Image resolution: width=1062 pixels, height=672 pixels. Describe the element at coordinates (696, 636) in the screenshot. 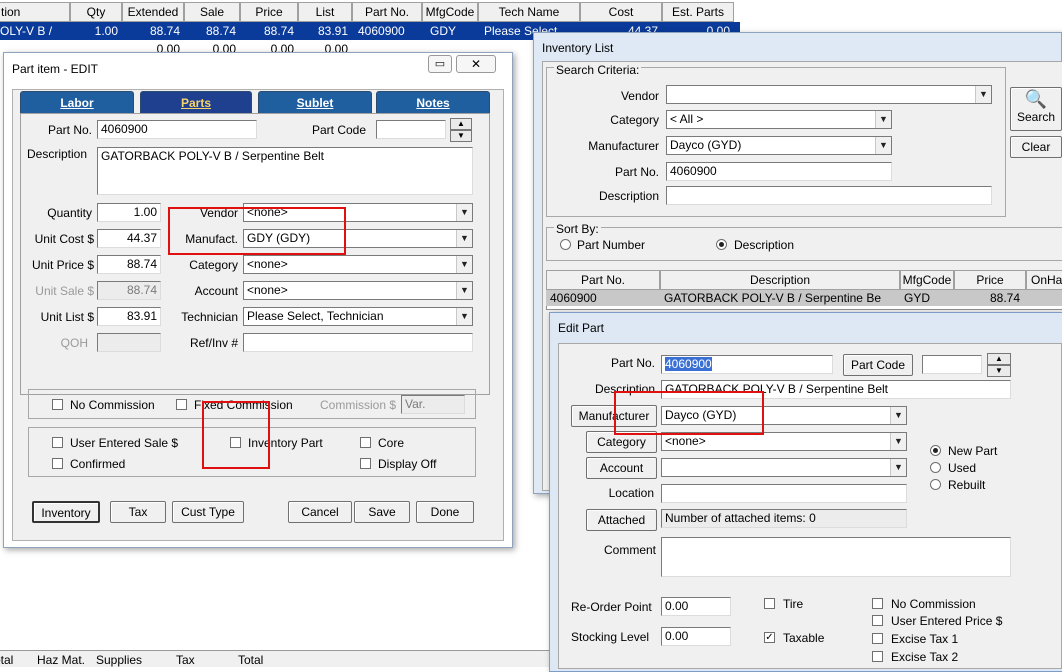

I see `stocking-field: 0.00` at that location.